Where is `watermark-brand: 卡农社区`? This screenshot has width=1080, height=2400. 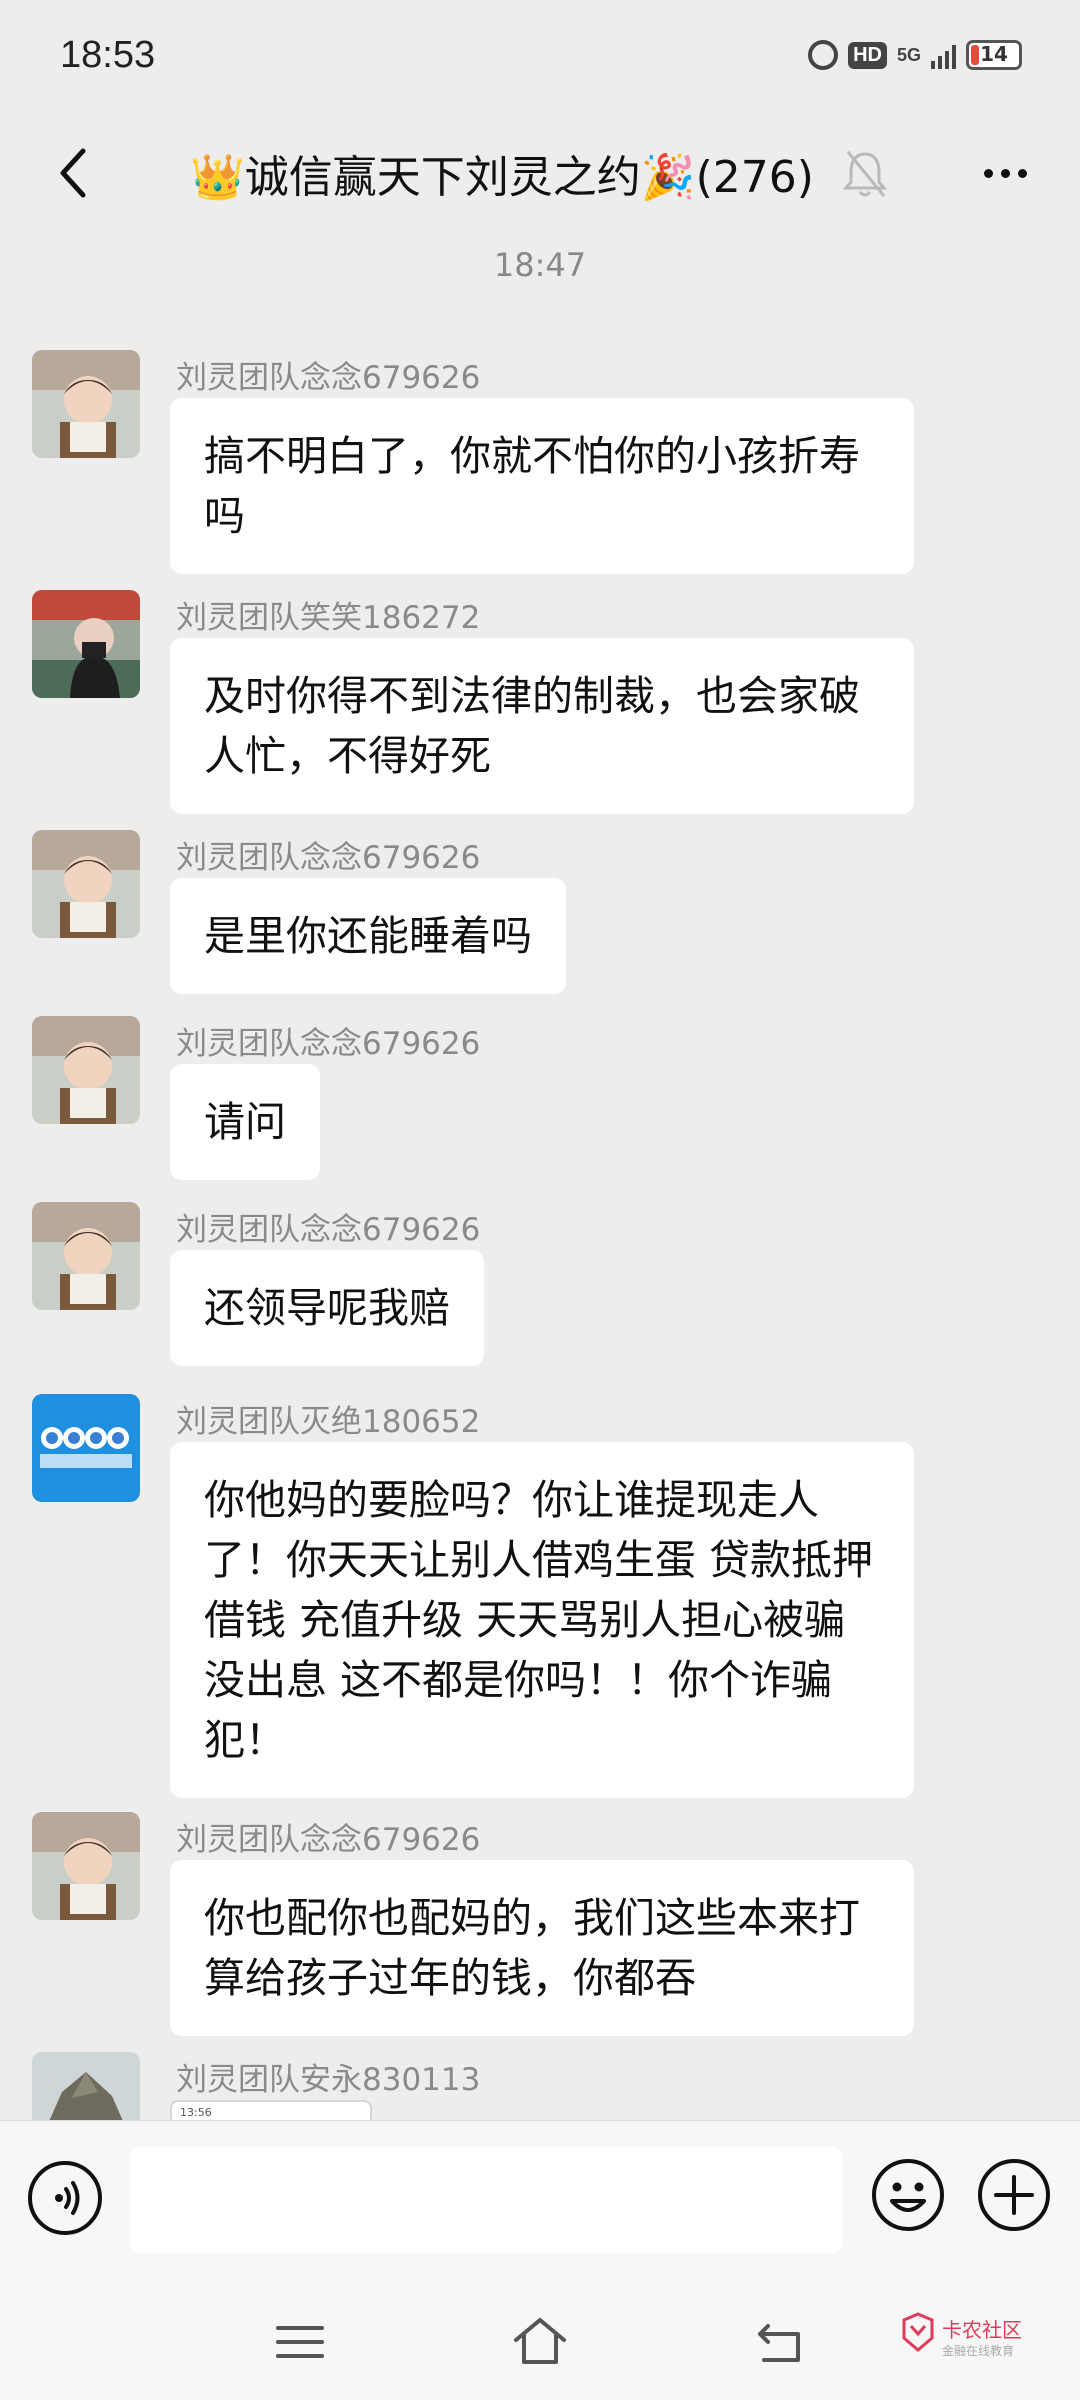 watermark-brand: 卡农社区 is located at coordinates (982, 2330).